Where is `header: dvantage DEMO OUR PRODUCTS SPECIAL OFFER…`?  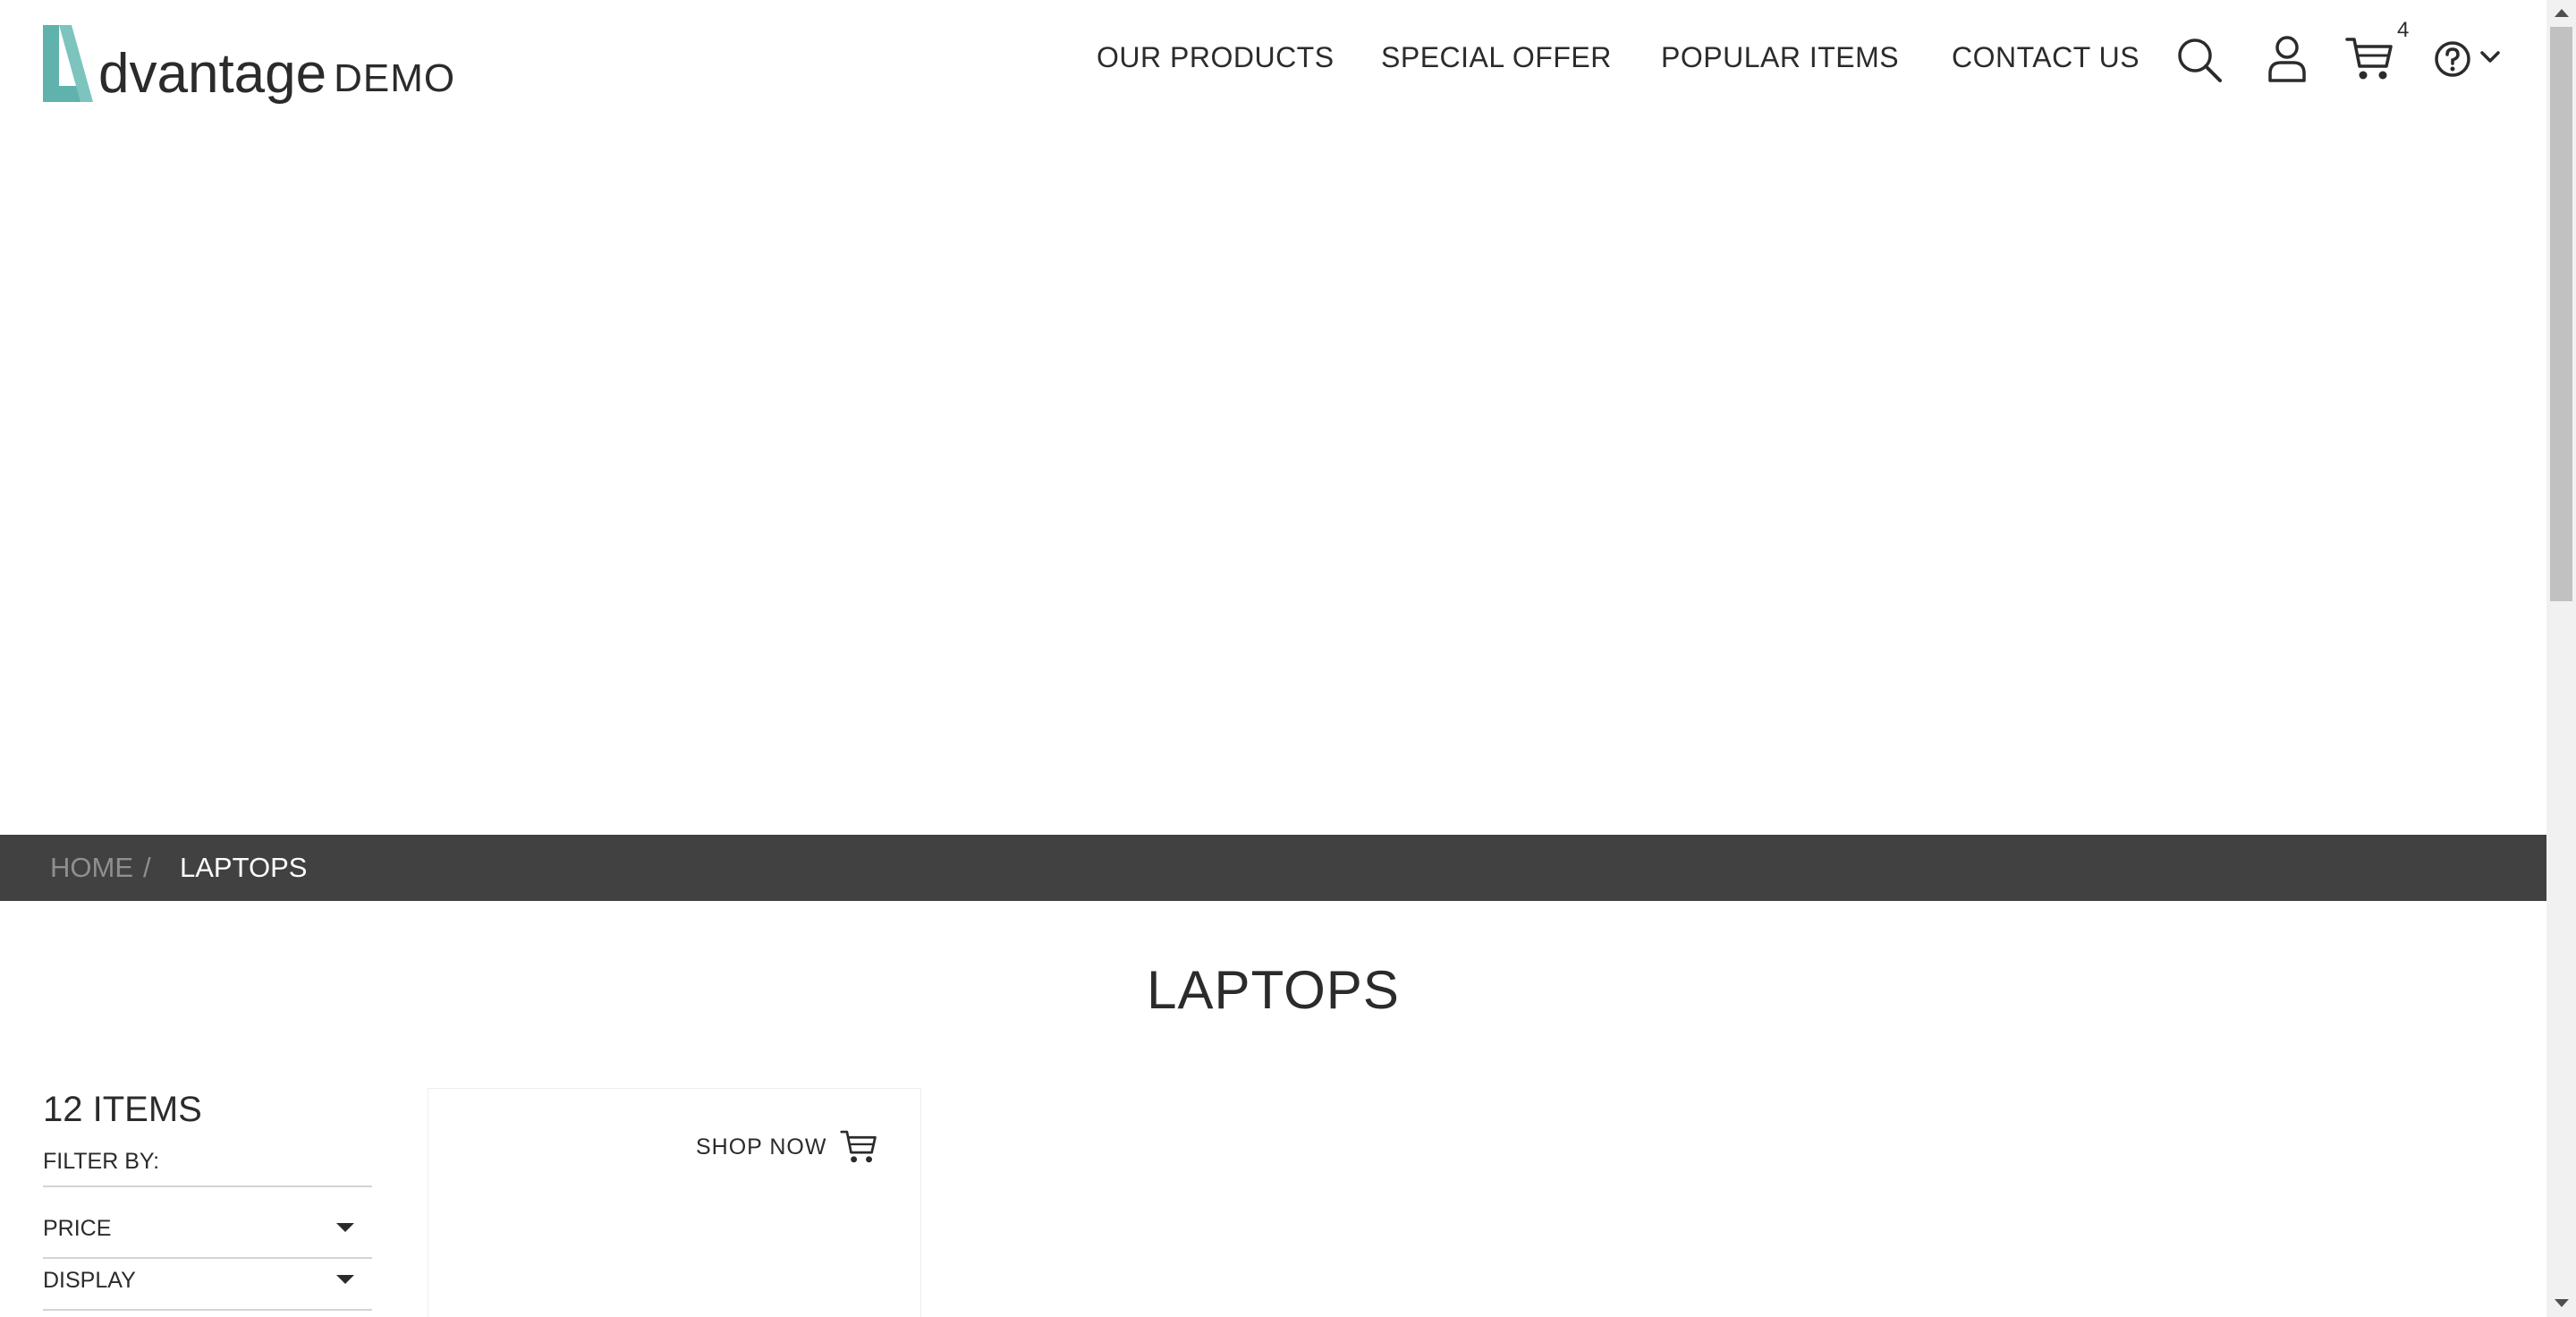
header: dvantage DEMO OUR PRODUCTS SPECIAL OFFER… is located at coordinates (1273, 60).